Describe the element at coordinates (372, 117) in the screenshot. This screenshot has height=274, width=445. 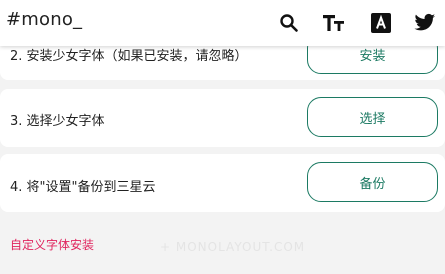
I see `select-button: 选择` at that location.